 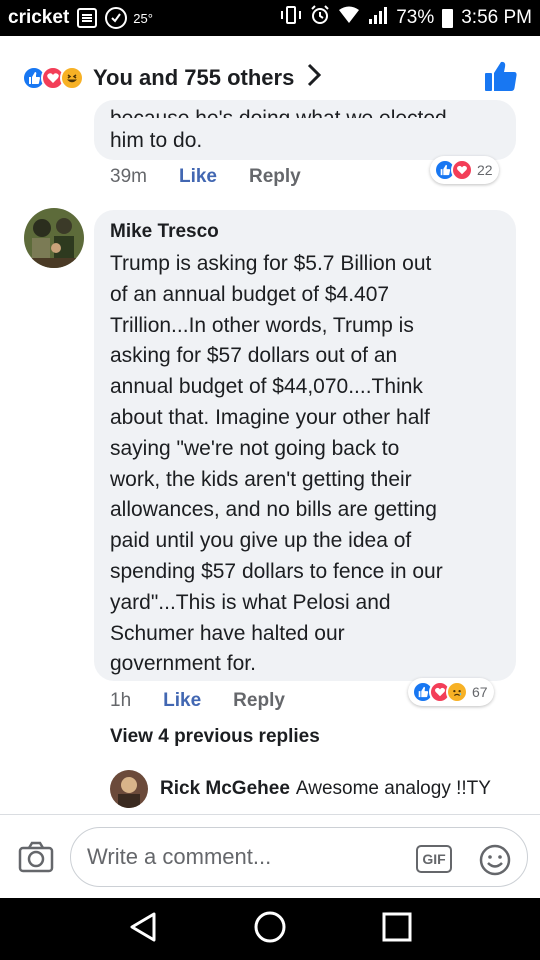 What do you see at coordinates (271, 263) in the screenshot?
I see `comment-text-line: Trump is asking for $5.7 Billion out` at bounding box center [271, 263].